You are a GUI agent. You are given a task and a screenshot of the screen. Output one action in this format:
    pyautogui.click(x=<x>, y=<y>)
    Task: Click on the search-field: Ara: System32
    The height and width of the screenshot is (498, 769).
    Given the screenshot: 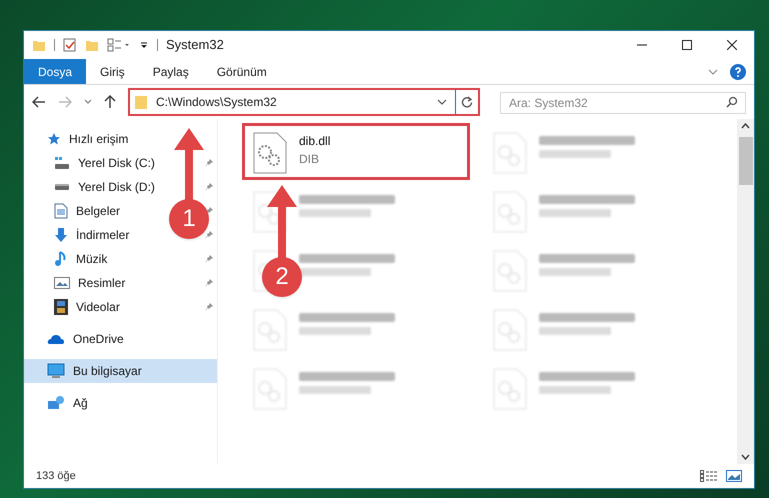 What is the action you would take?
    pyautogui.click(x=623, y=103)
    